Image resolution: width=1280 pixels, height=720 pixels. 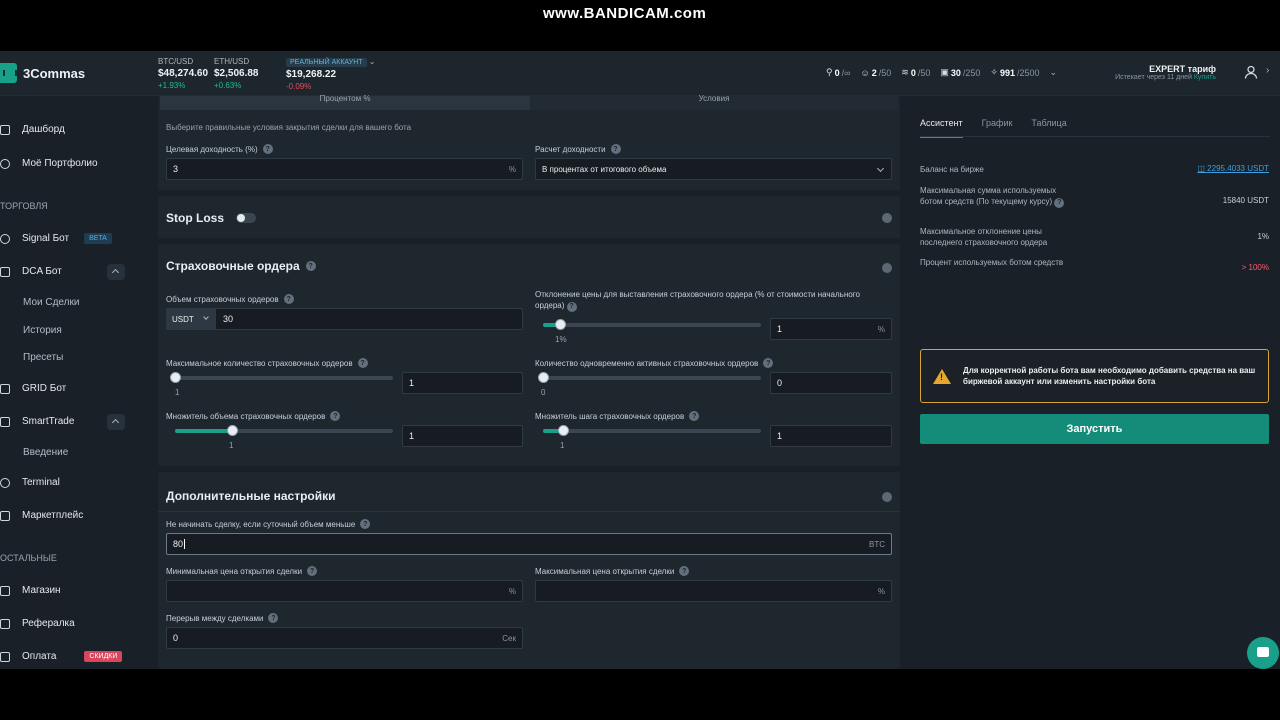 What do you see at coordinates (330, 74) in the screenshot?
I see `account-switcher: РЕАЛЬНЫЙ АККАУНТ ⌄ $19,268.22 -0.09%` at bounding box center [330, 74].